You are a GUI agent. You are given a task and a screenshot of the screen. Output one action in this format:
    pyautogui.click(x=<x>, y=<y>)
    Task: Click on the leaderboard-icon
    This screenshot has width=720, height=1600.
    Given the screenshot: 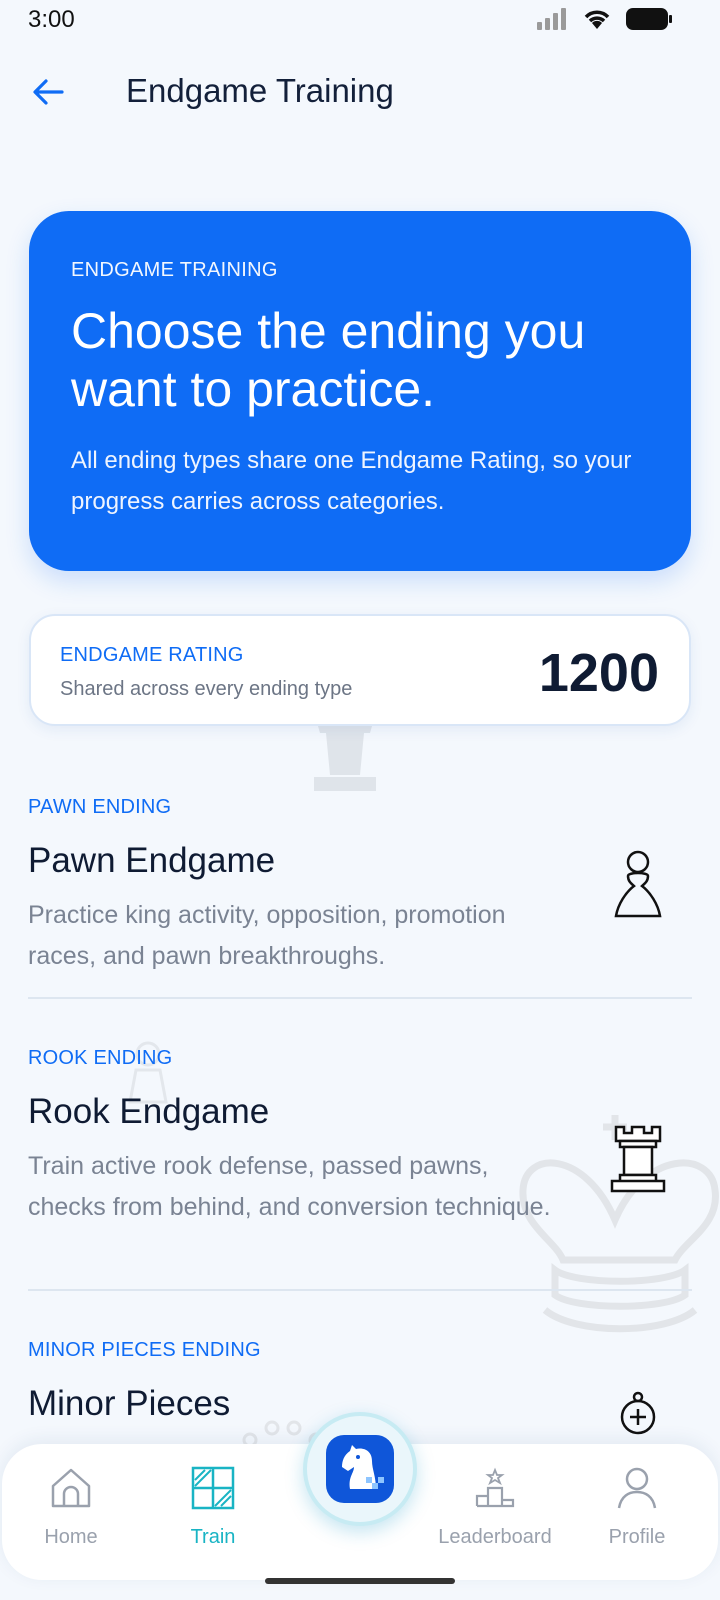 What is the action you would take?
    pyautogui.click(x=495, y=1488)
    